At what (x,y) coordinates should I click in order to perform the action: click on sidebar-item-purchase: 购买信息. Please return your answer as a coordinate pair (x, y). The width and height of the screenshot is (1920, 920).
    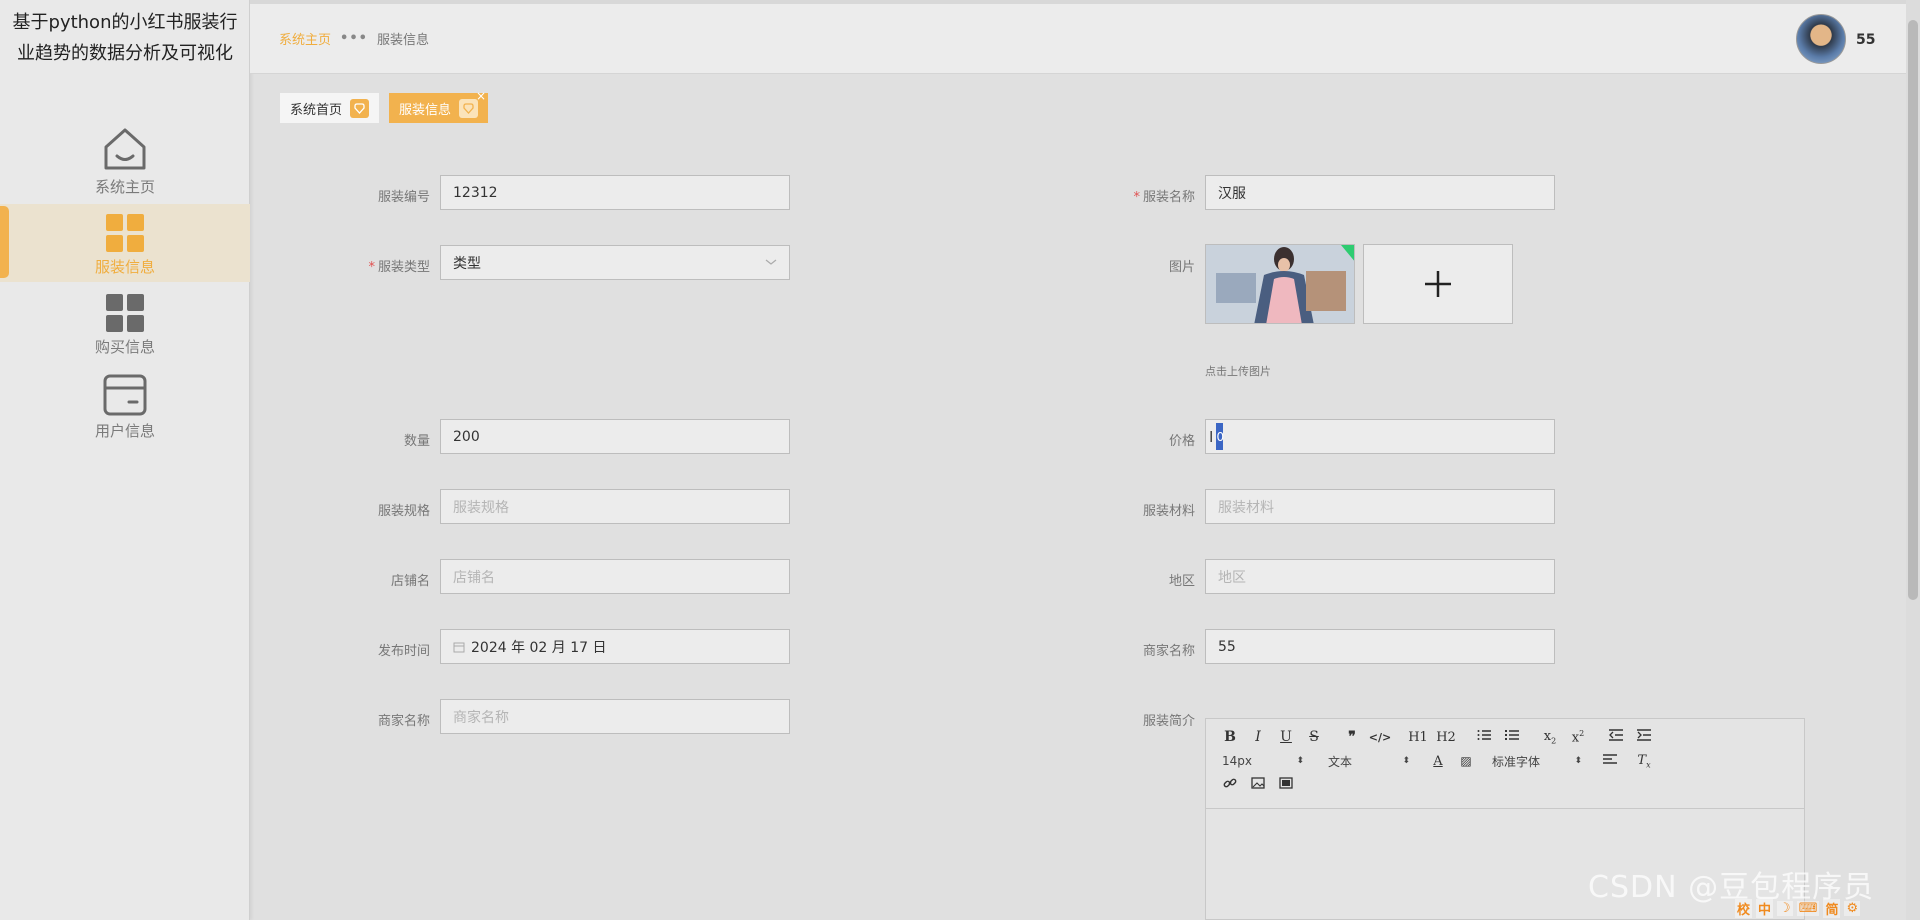
    Looking at the image, I should click on (125, 329).